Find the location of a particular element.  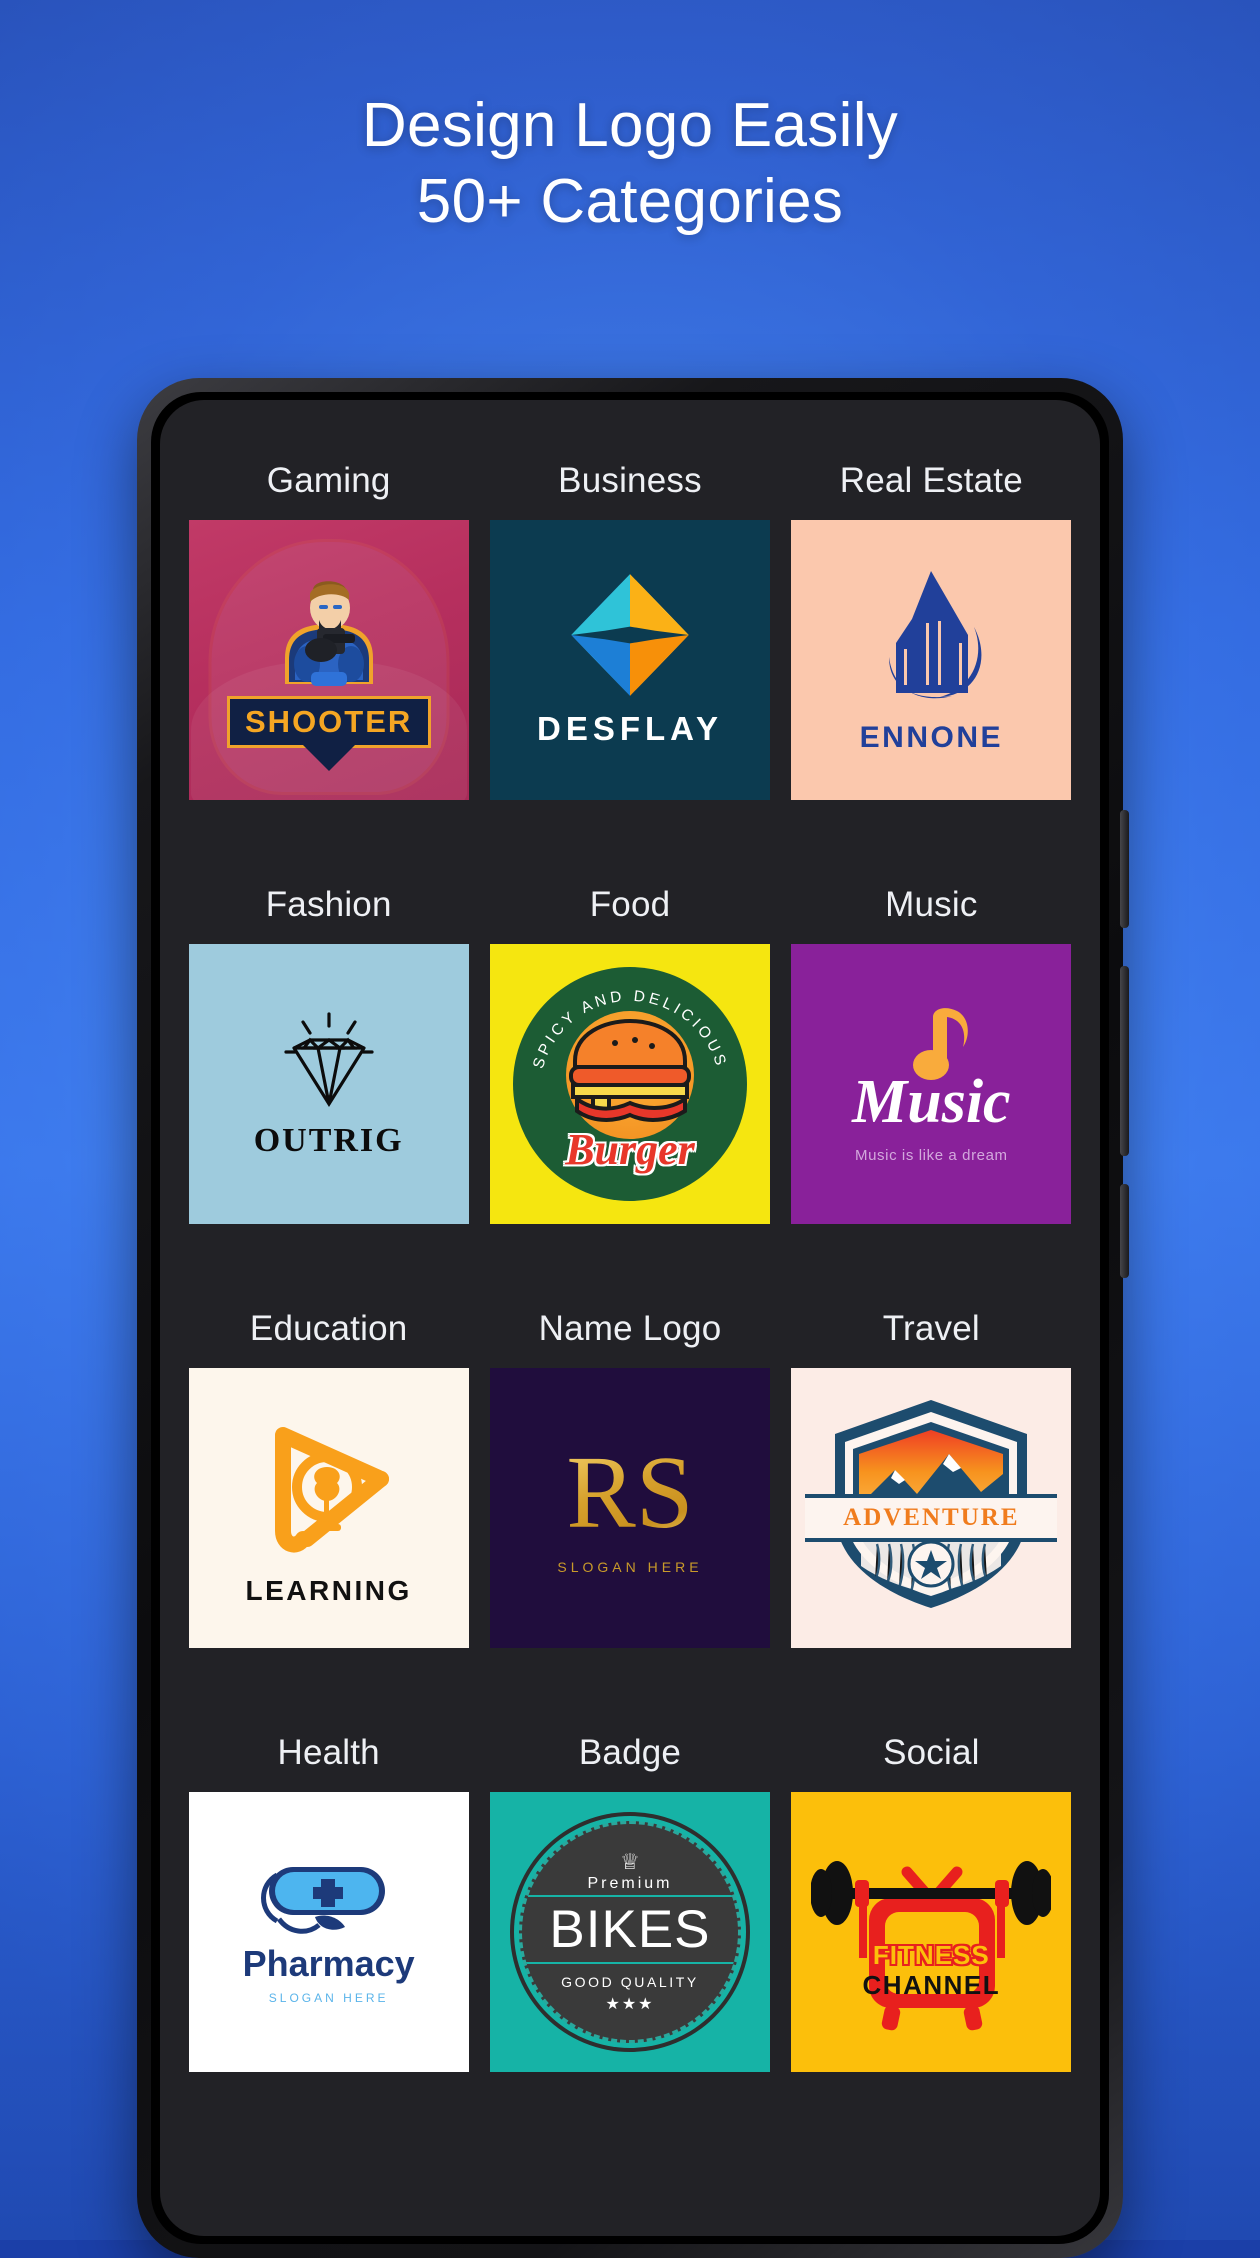

logo-title: OUTRIG is located at coordinates (328, 1140).